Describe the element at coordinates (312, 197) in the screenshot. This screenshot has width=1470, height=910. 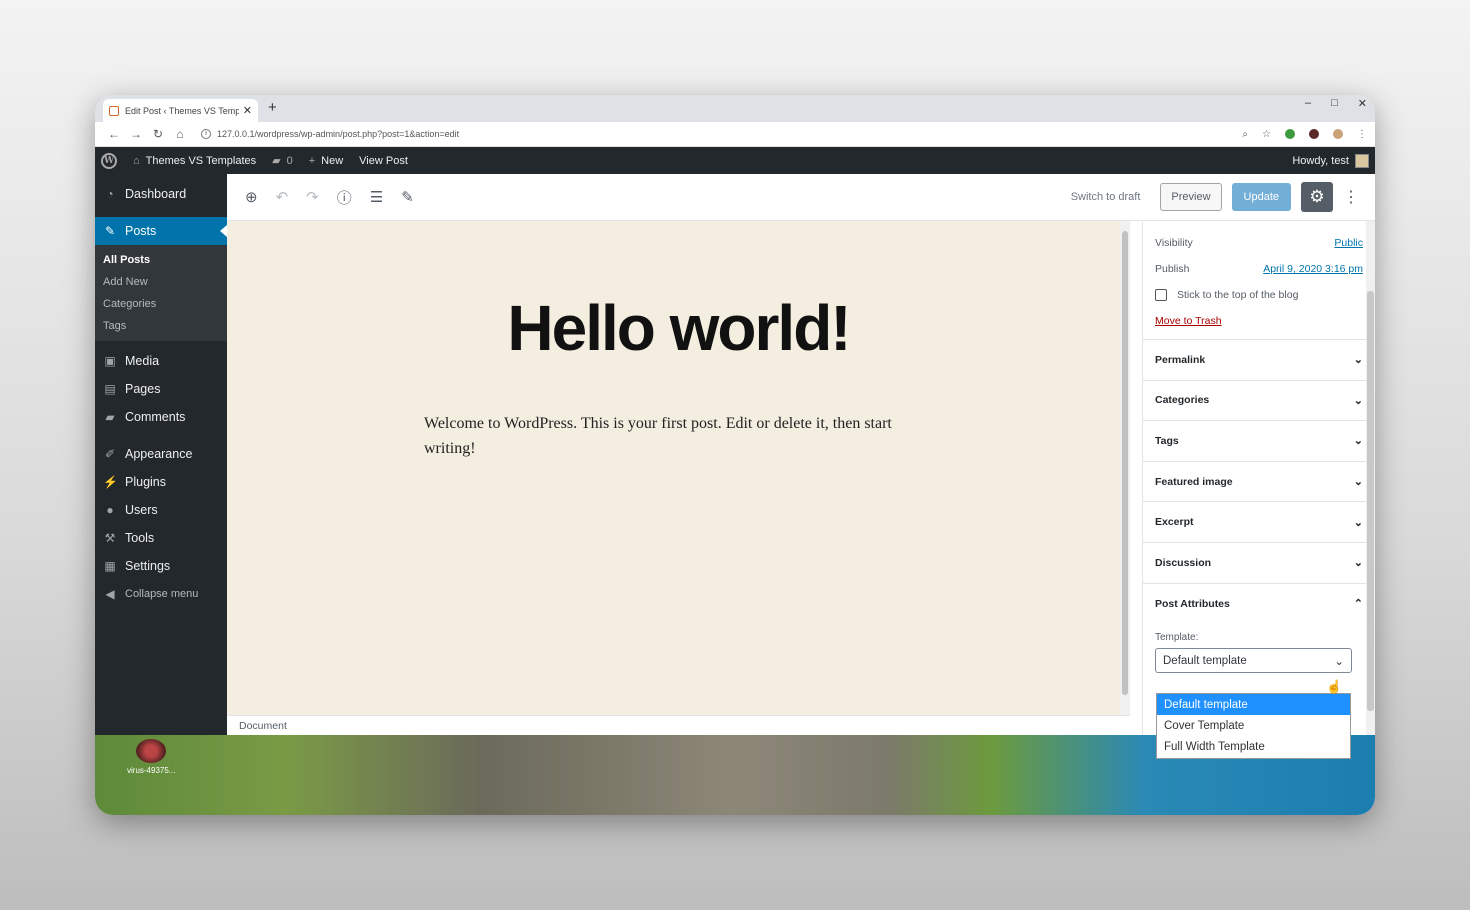
I see `redo-icon: ↷` at that location.